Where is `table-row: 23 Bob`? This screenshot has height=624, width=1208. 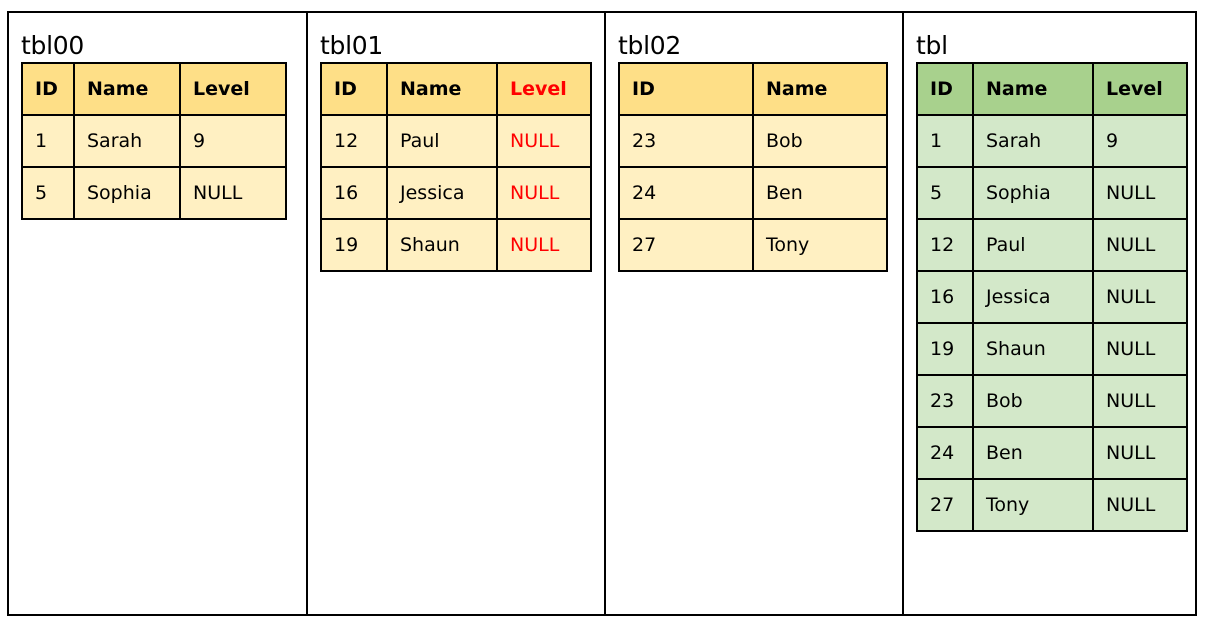
table-row: 23 Bob is located at coordinates (753, 141).